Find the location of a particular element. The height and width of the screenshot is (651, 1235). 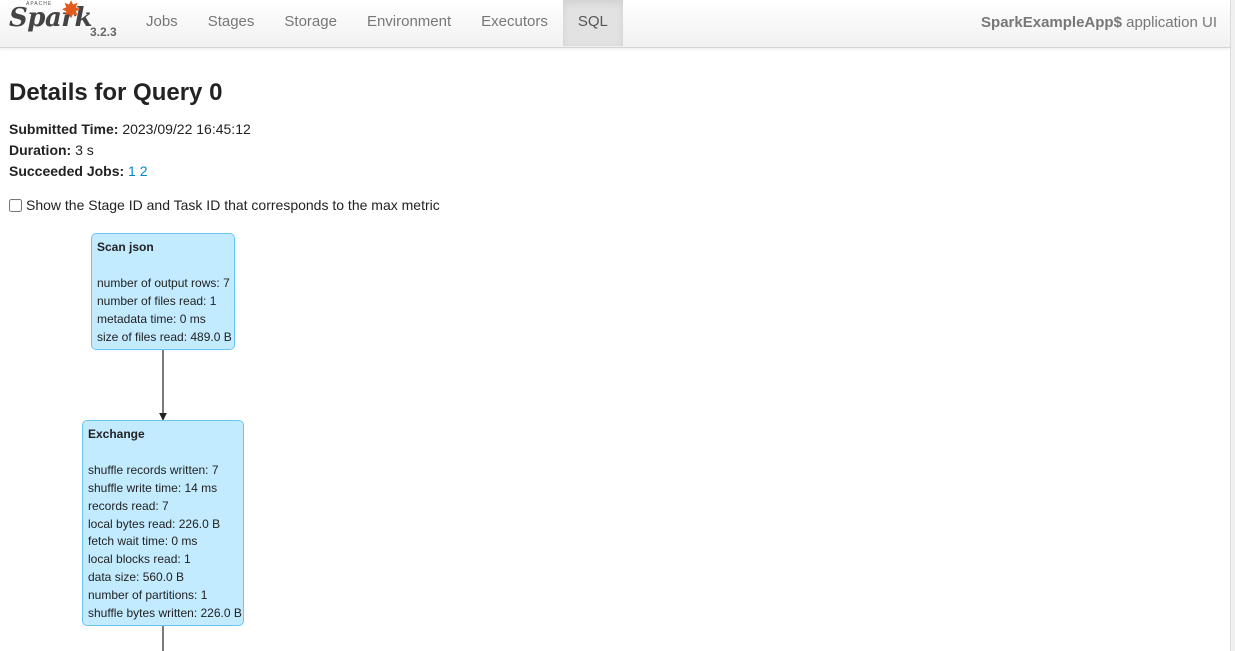

succeeded-jobs-label: Succeeded Jobs: is located at coordinates (67, 171).